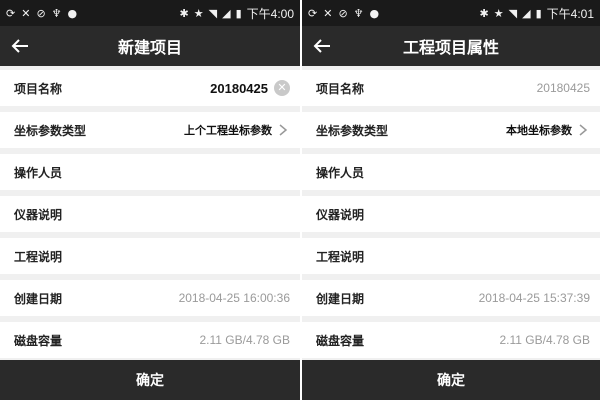 The width and height of the screenshot is (600, 400). What do you see at coordinates (228, 130) in the screenshot?
I see `coord-type-value: 上个工程坐标参数` at bounding box center [228, 130].